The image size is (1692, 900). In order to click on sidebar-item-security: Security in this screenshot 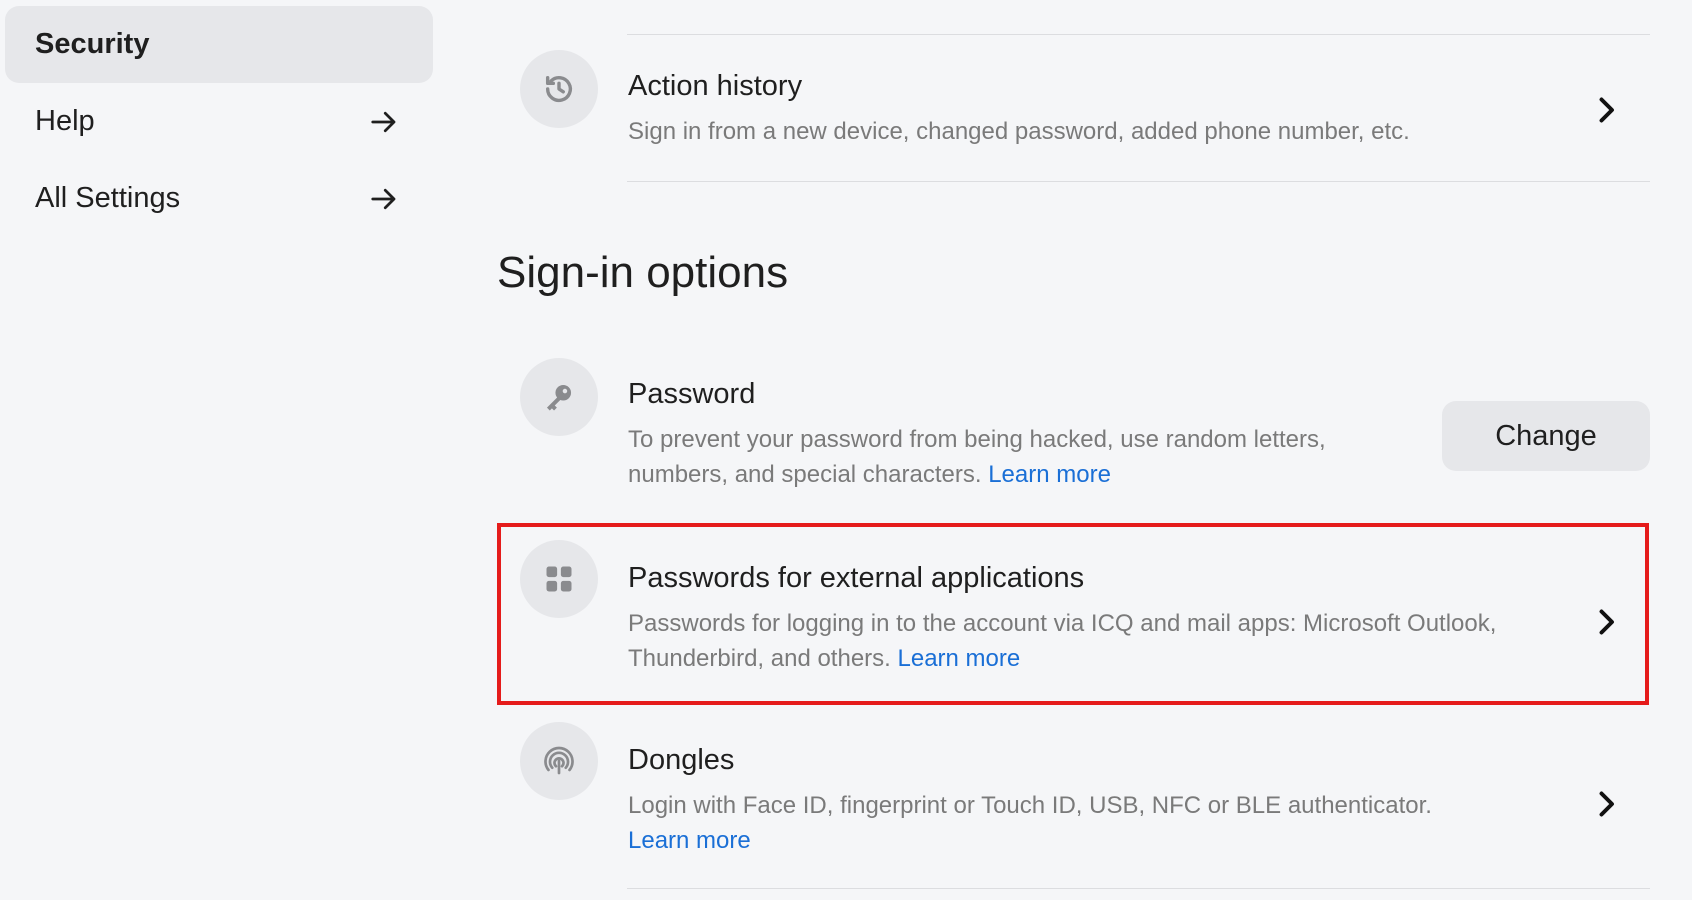, I will do `click(219, 44)`.